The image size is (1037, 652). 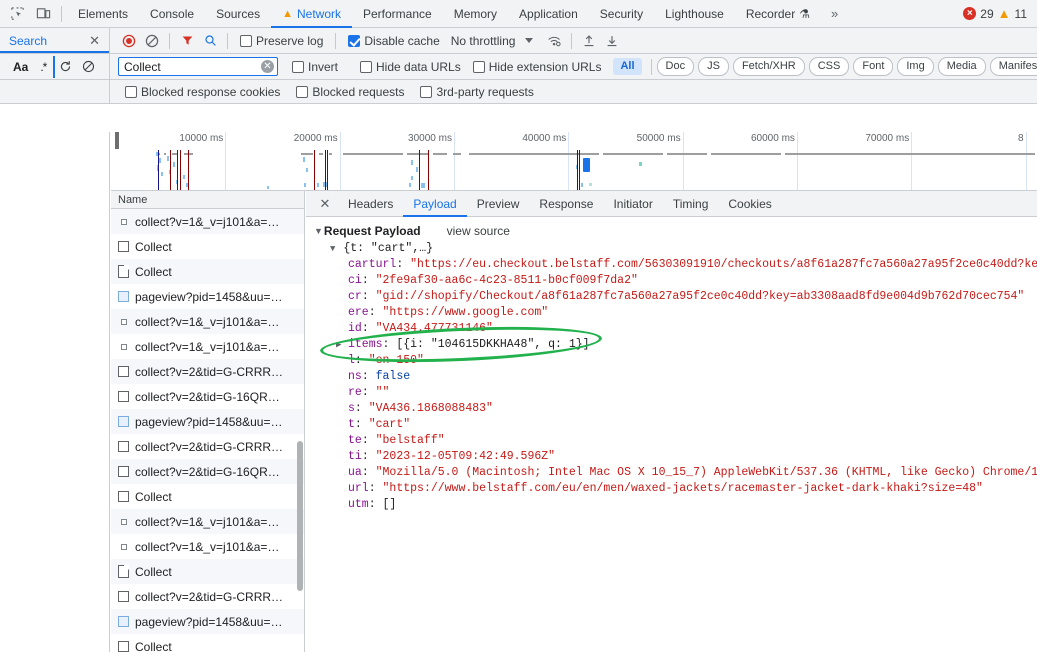 What do you see at coordinates (498, 204) in the screenshot?
I see `detail-tab-preview: Preview` at bounding box center [498, 204].